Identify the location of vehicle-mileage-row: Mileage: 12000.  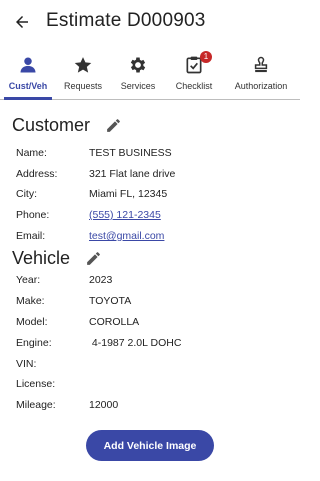
(151, 405).